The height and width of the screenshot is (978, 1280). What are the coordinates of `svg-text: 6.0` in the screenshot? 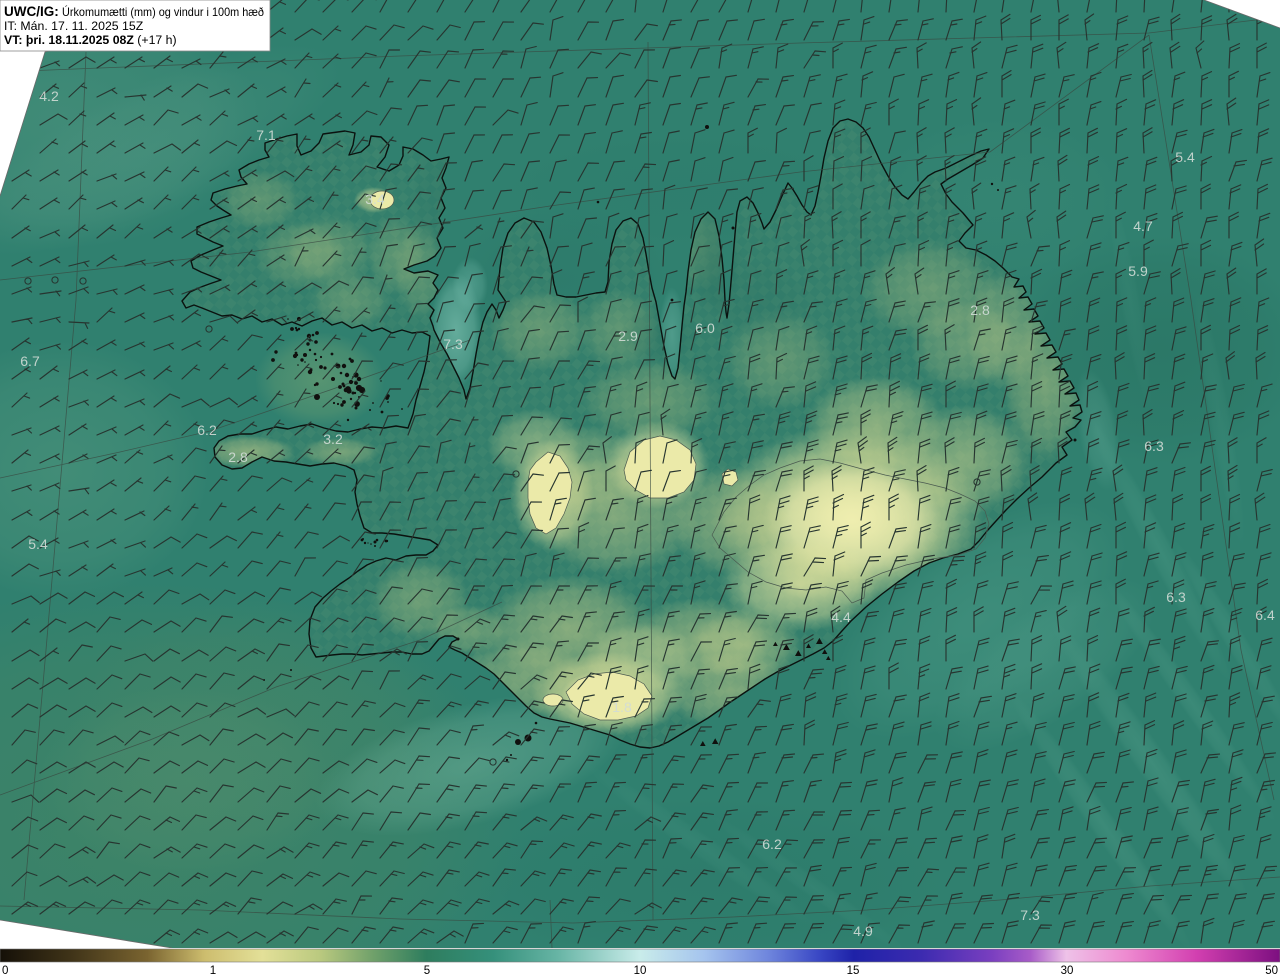 It's located at (705, 328).